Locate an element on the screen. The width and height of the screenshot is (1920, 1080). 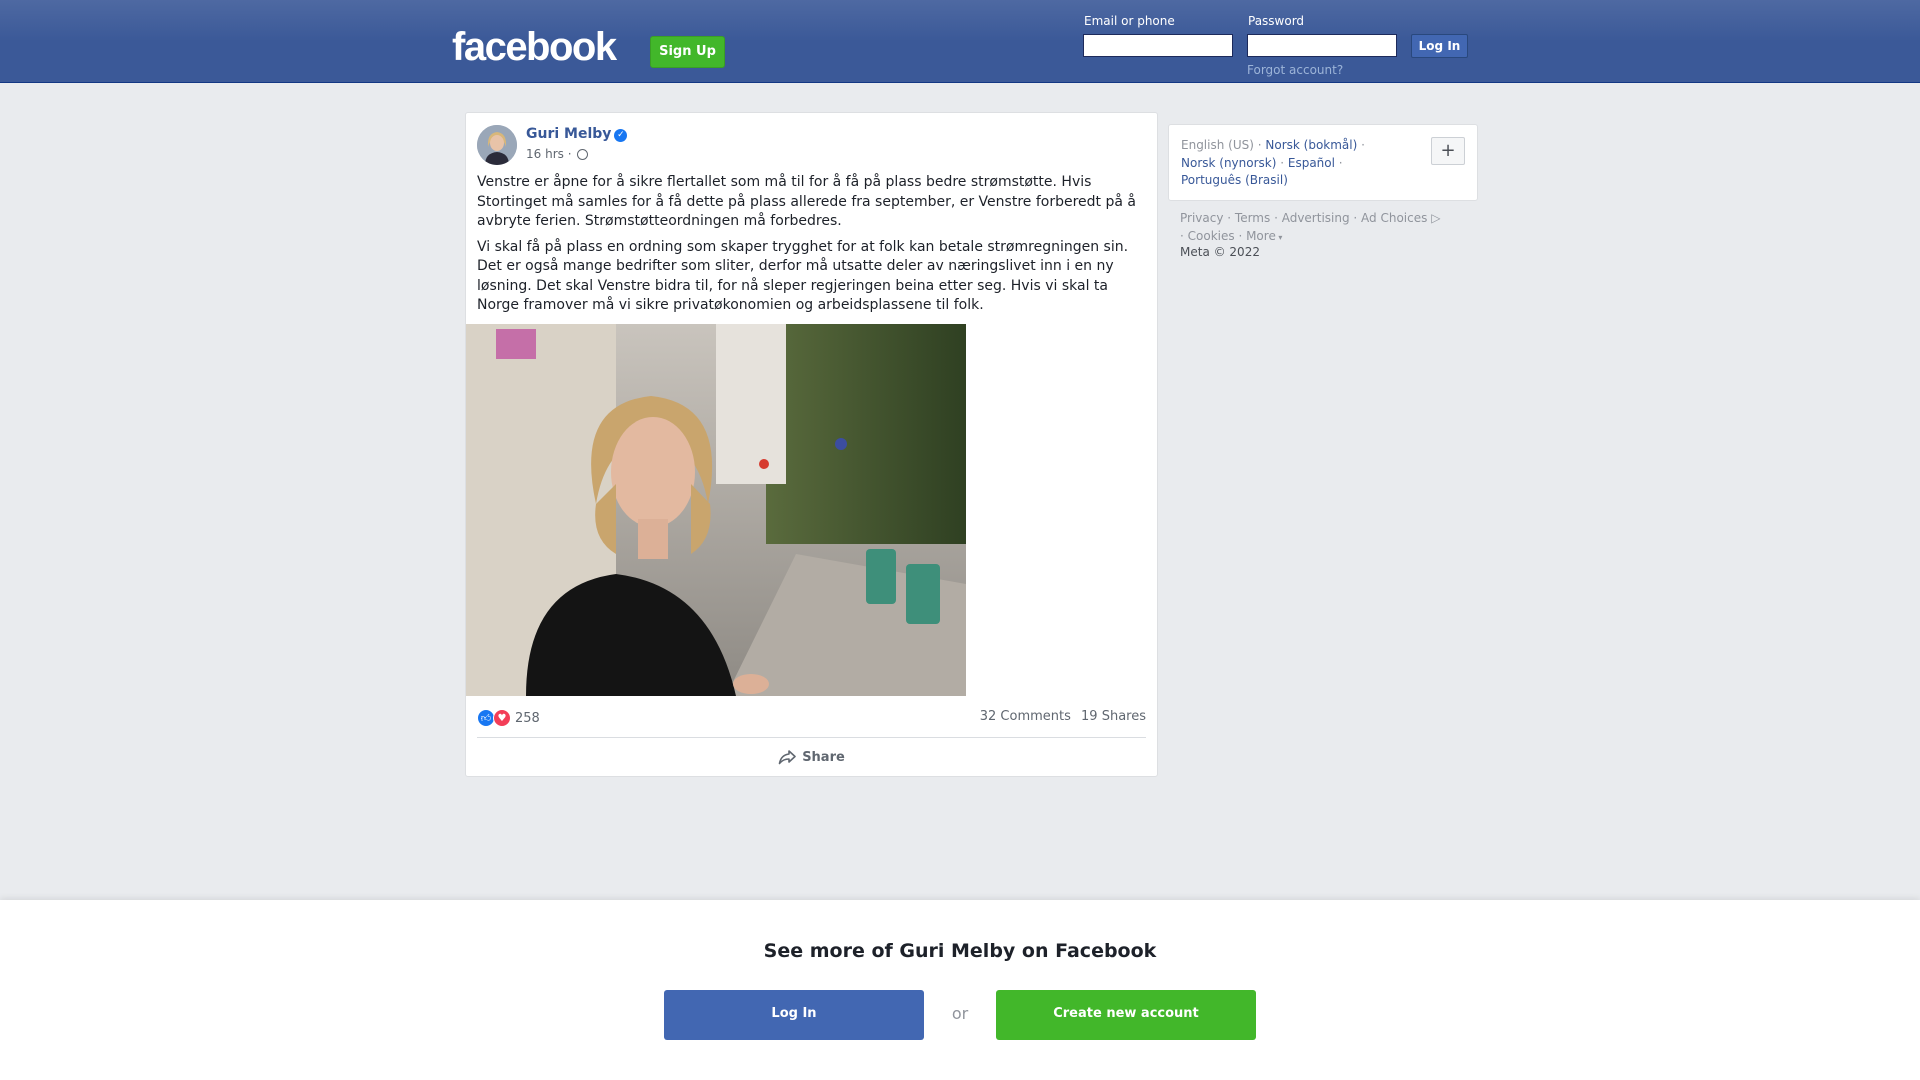
shares-count: 19 Shares is located at coordinates (1113, 716).